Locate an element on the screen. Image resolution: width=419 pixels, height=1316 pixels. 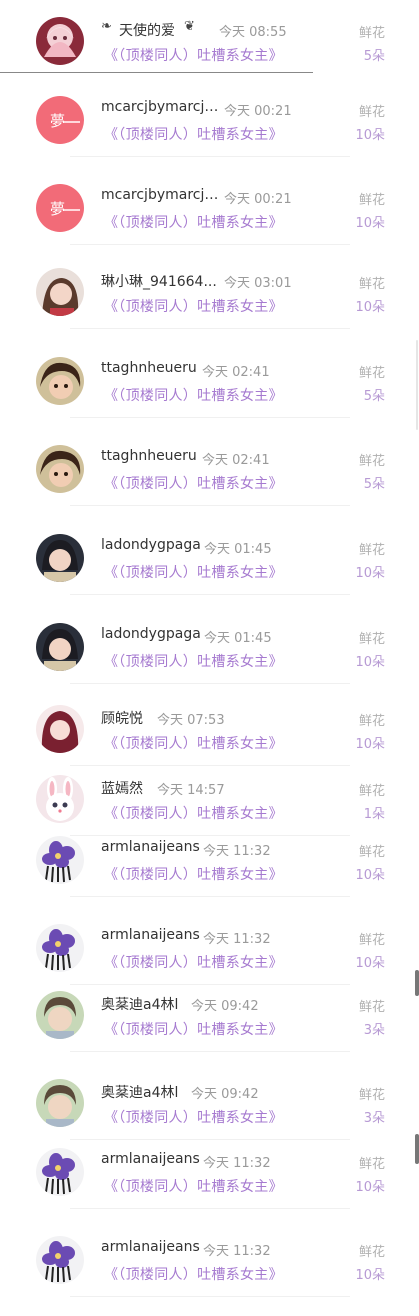
scrollbar-thumb-lower is located at coordinates (417, 1149).